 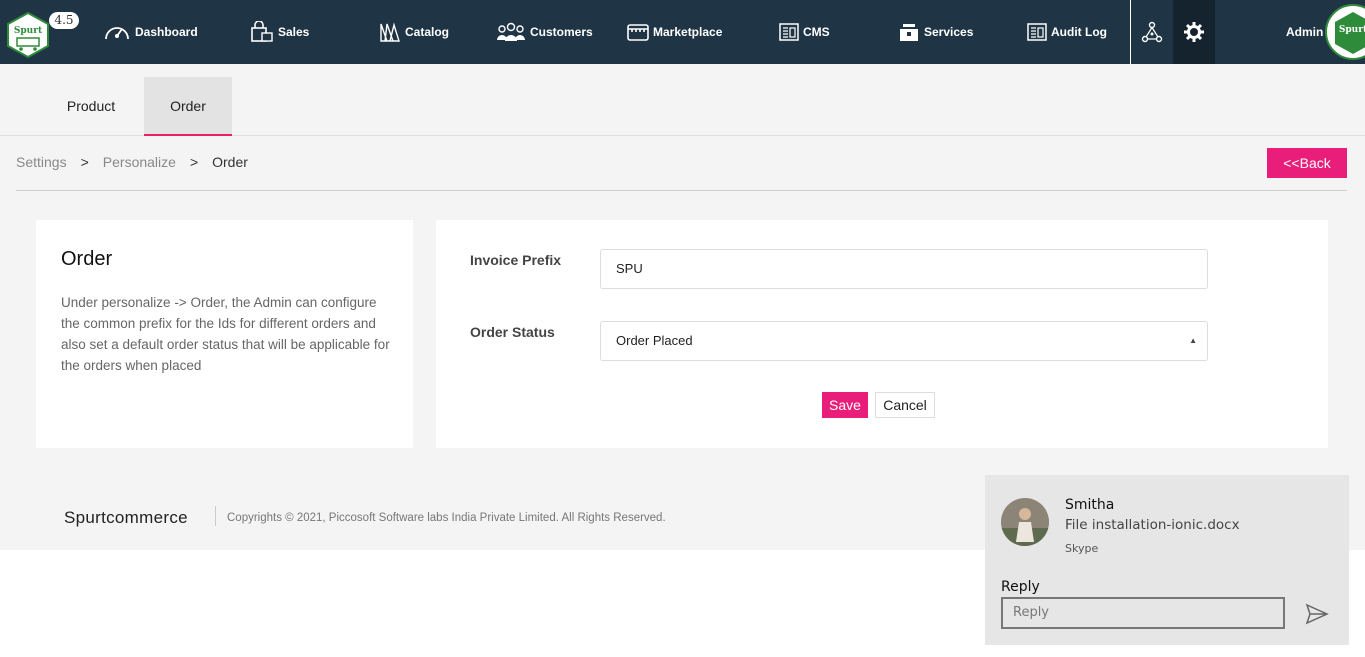 I want to click on version-badge: 4.5, so click(x=64, y=20).